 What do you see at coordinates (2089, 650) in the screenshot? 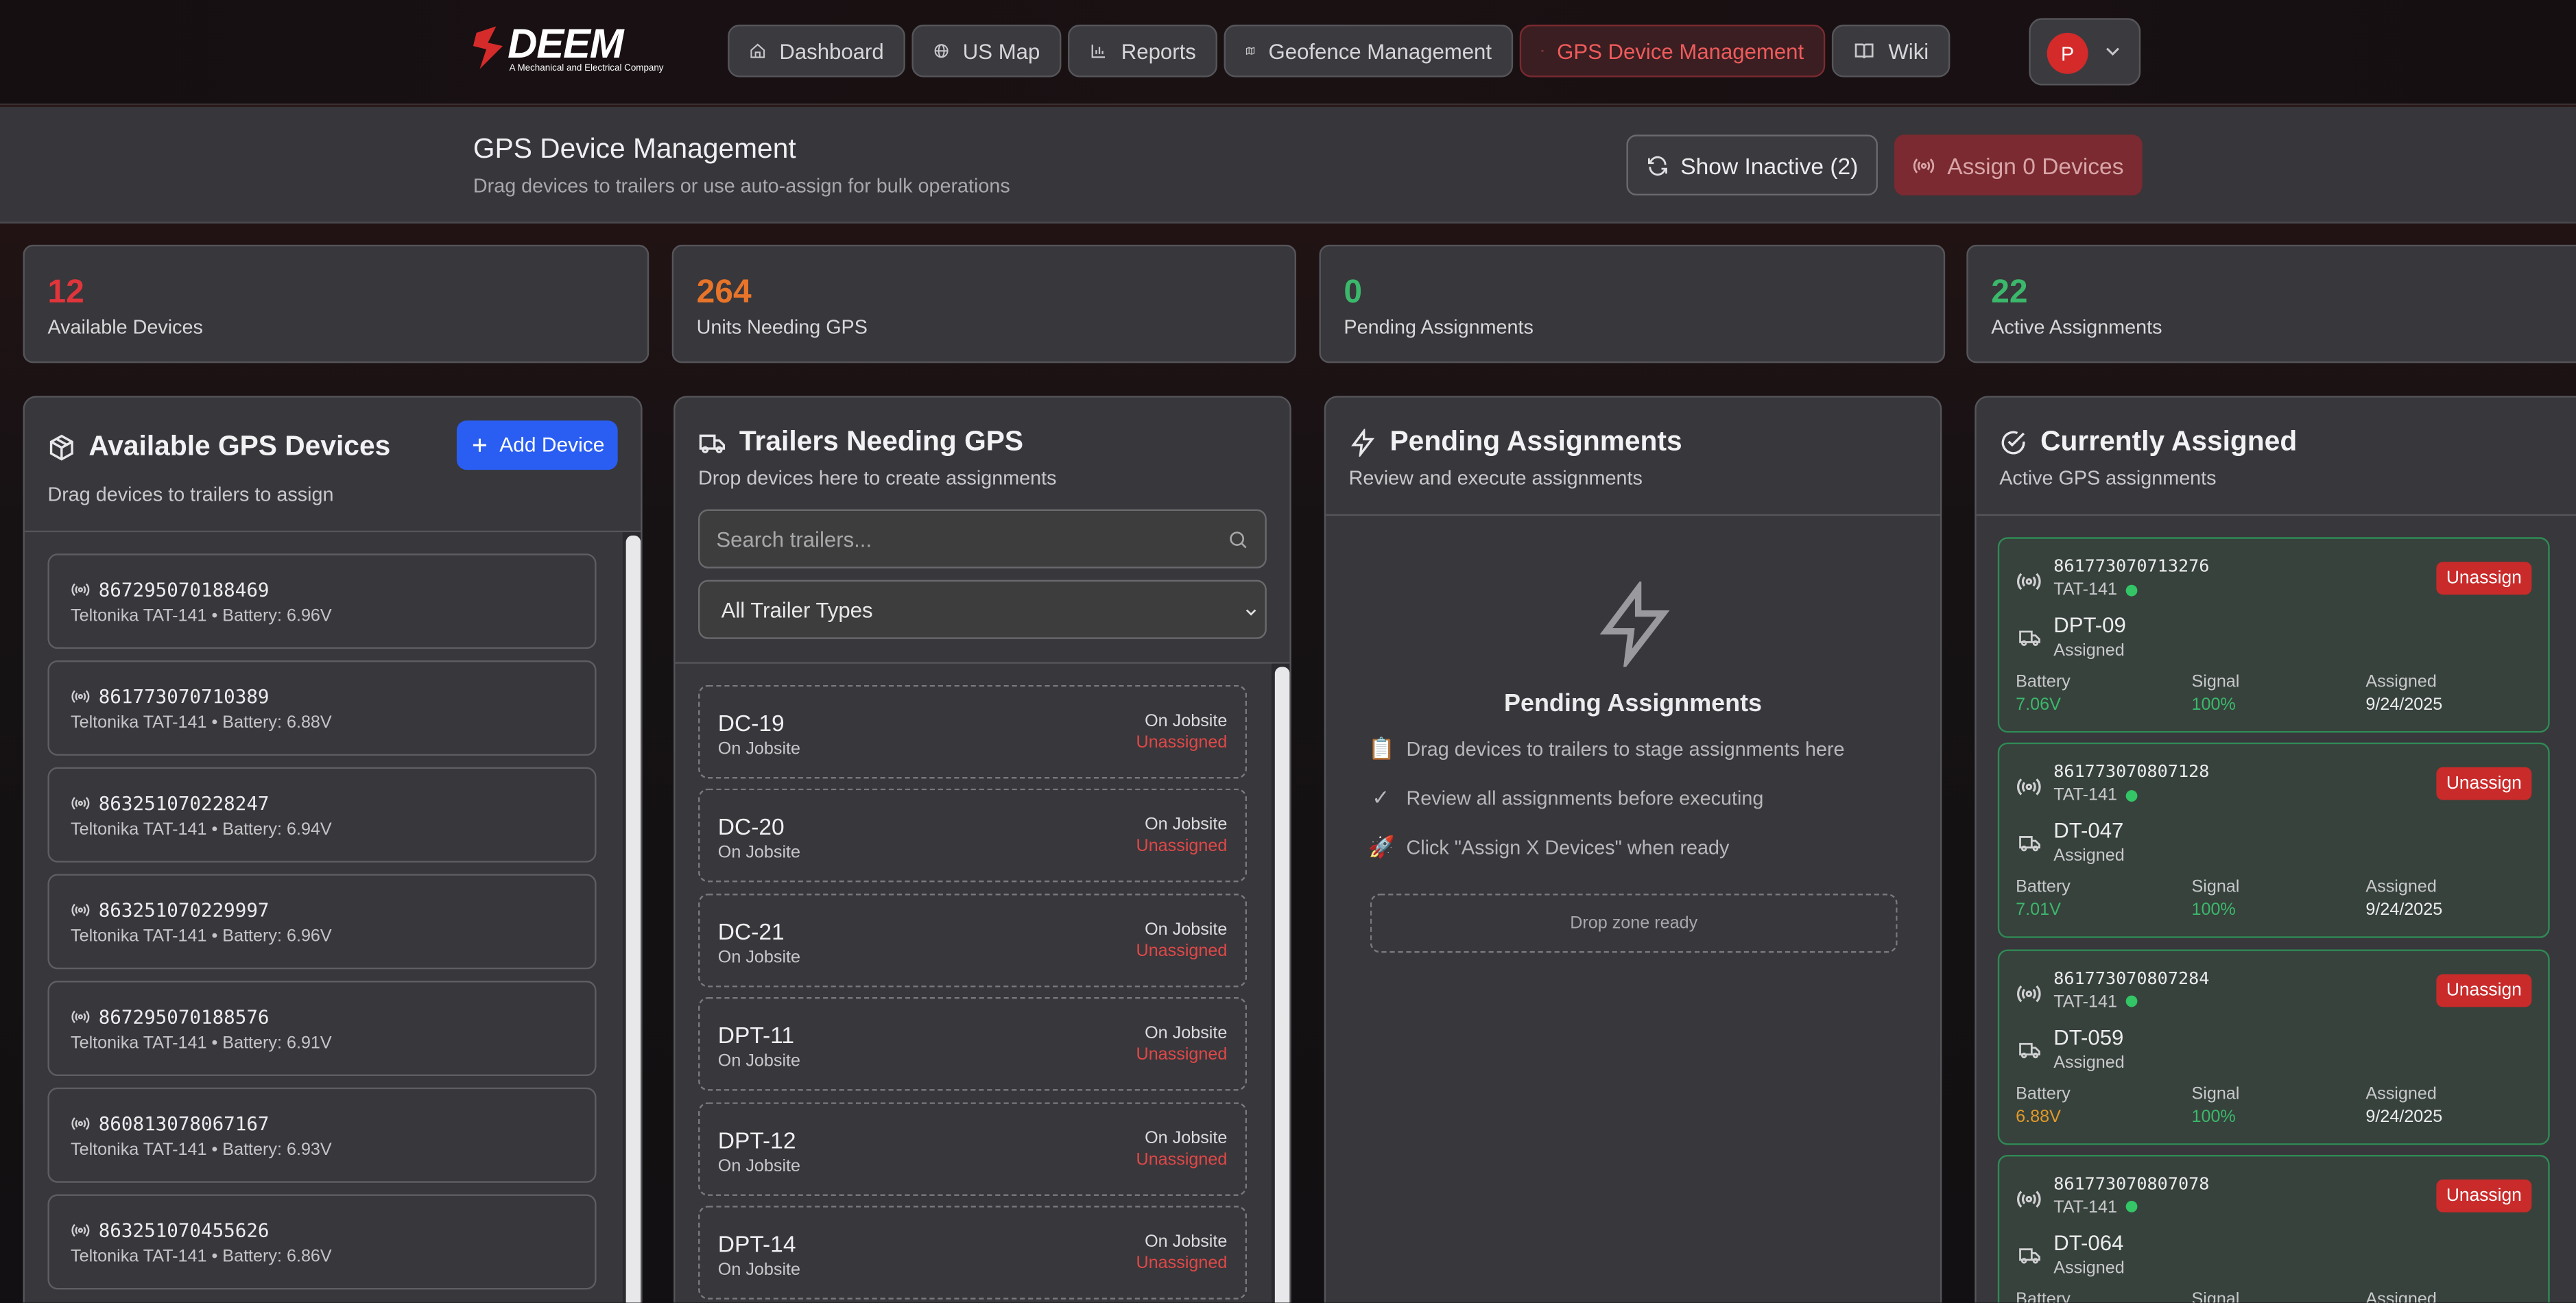
I see `assignment-status: Assigned` at bounding box center [2089, 650].